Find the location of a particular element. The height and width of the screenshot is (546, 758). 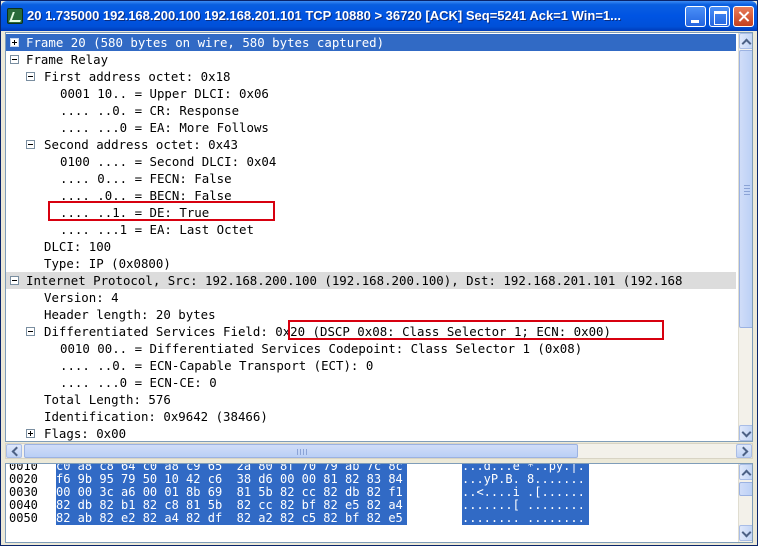

tree-row: .... ...0 = ECN-CE: 0 is located at coordinates (371, 382).